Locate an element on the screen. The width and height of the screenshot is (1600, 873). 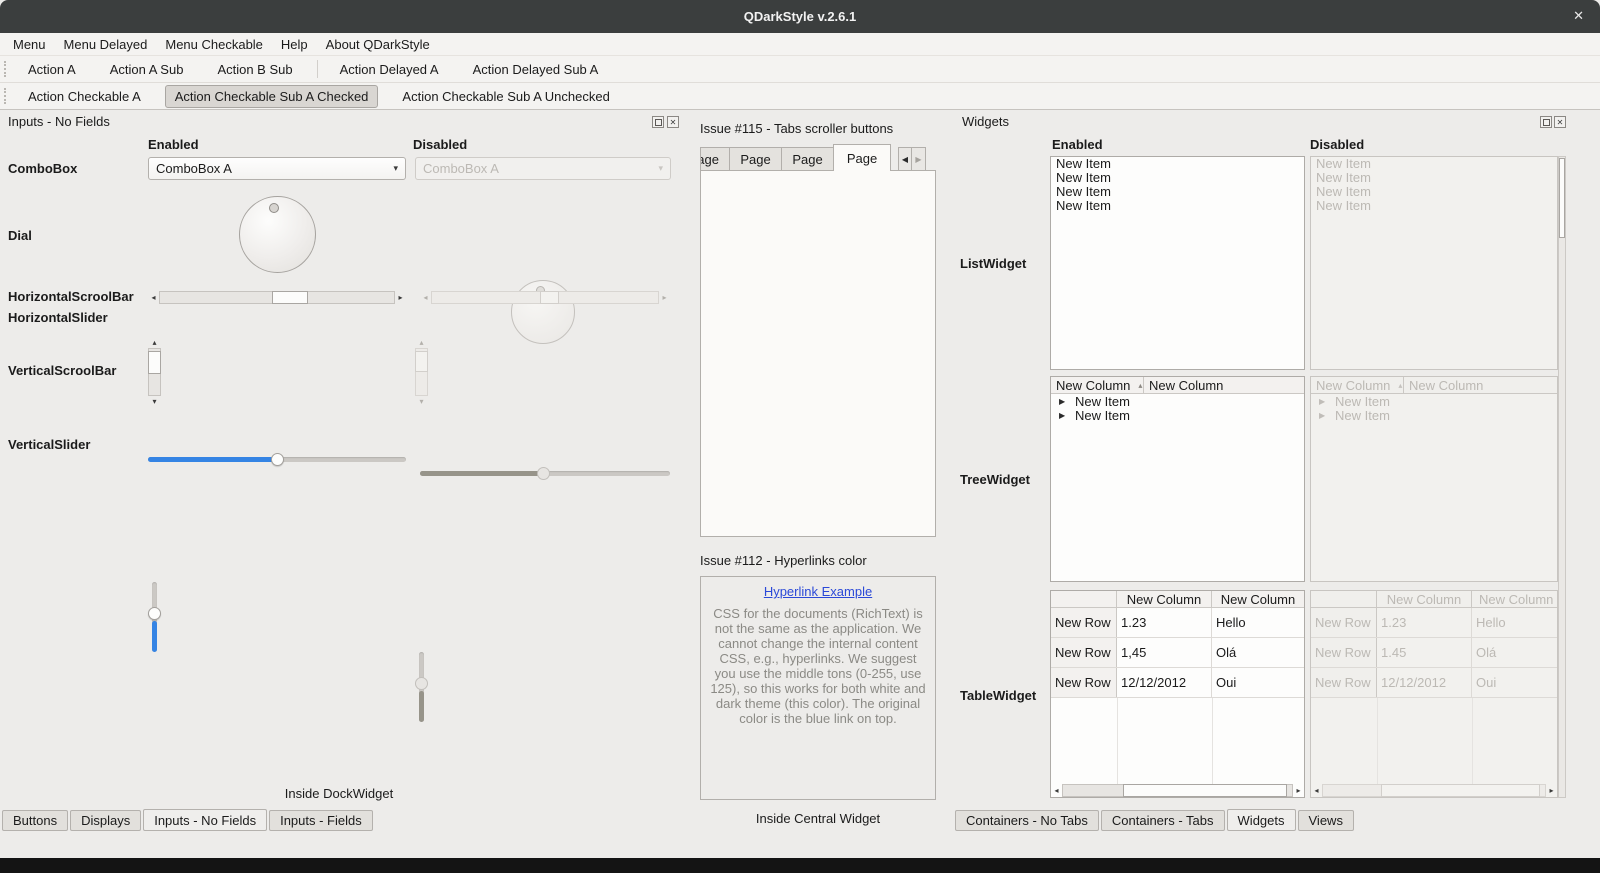
tab-content-pane is located at coordinates (818, 353).